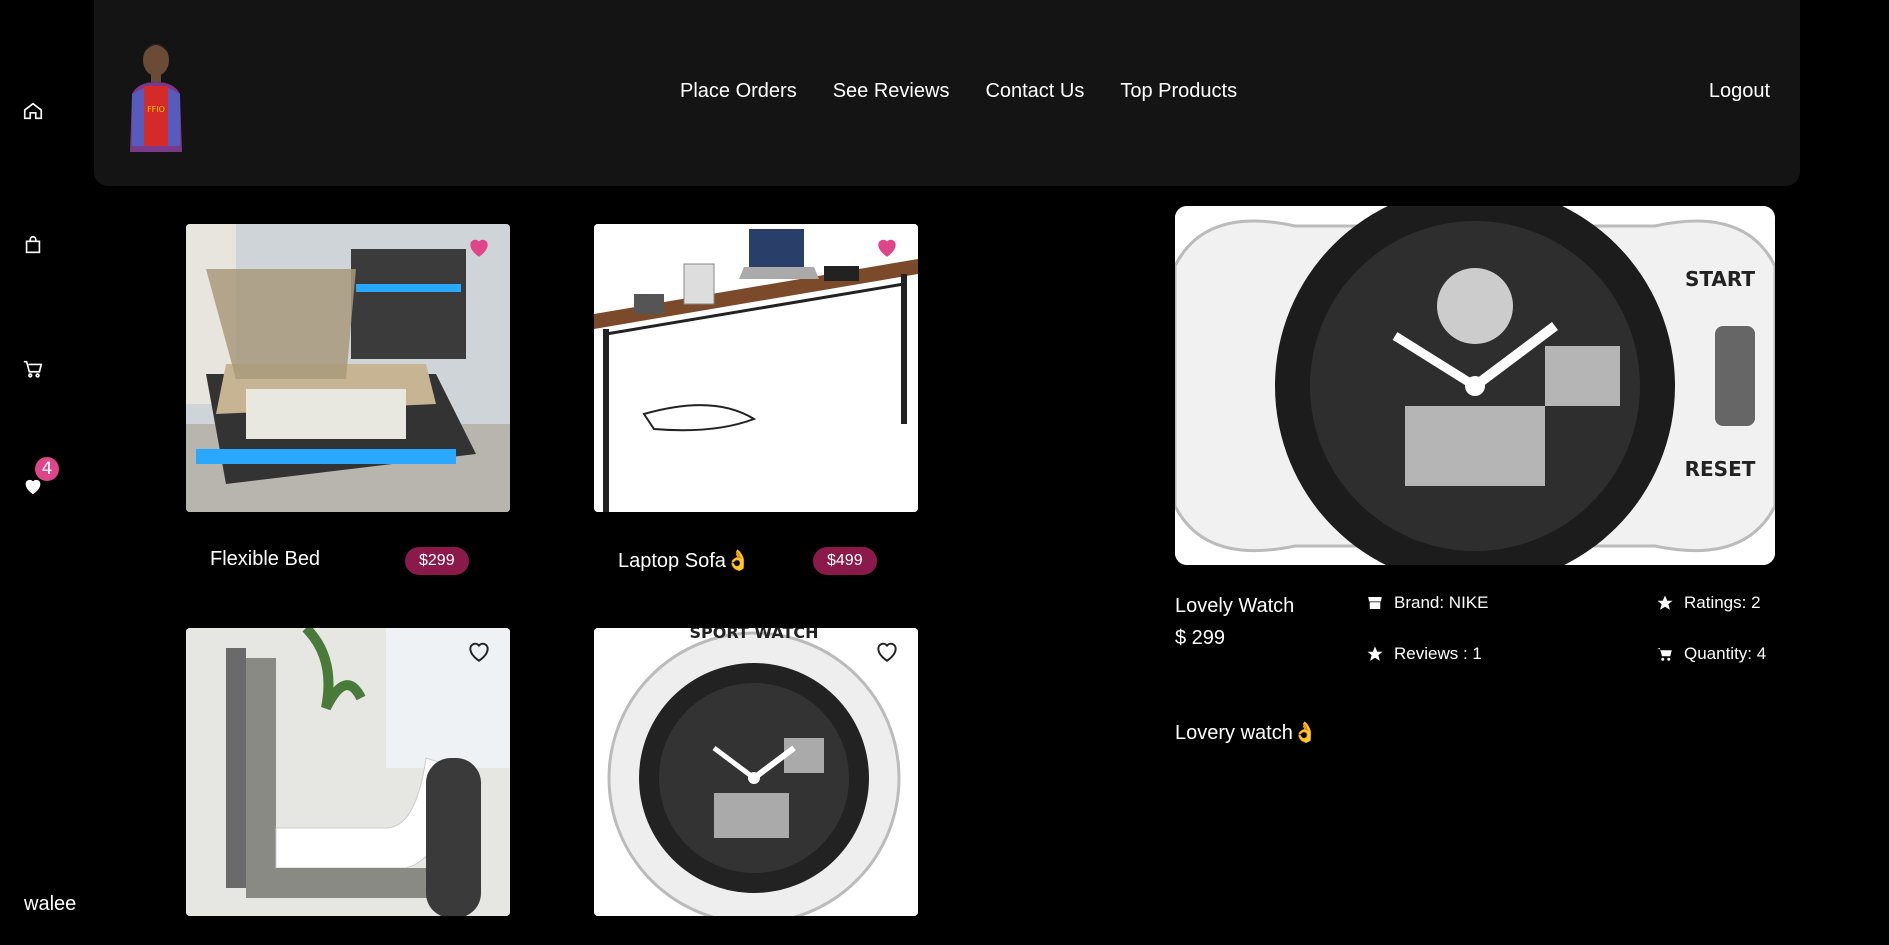 This screenshot has width=1889, height=945. Describe the element at coordinates (33, 111) in the screenshot. I see `home-icon` at that location.